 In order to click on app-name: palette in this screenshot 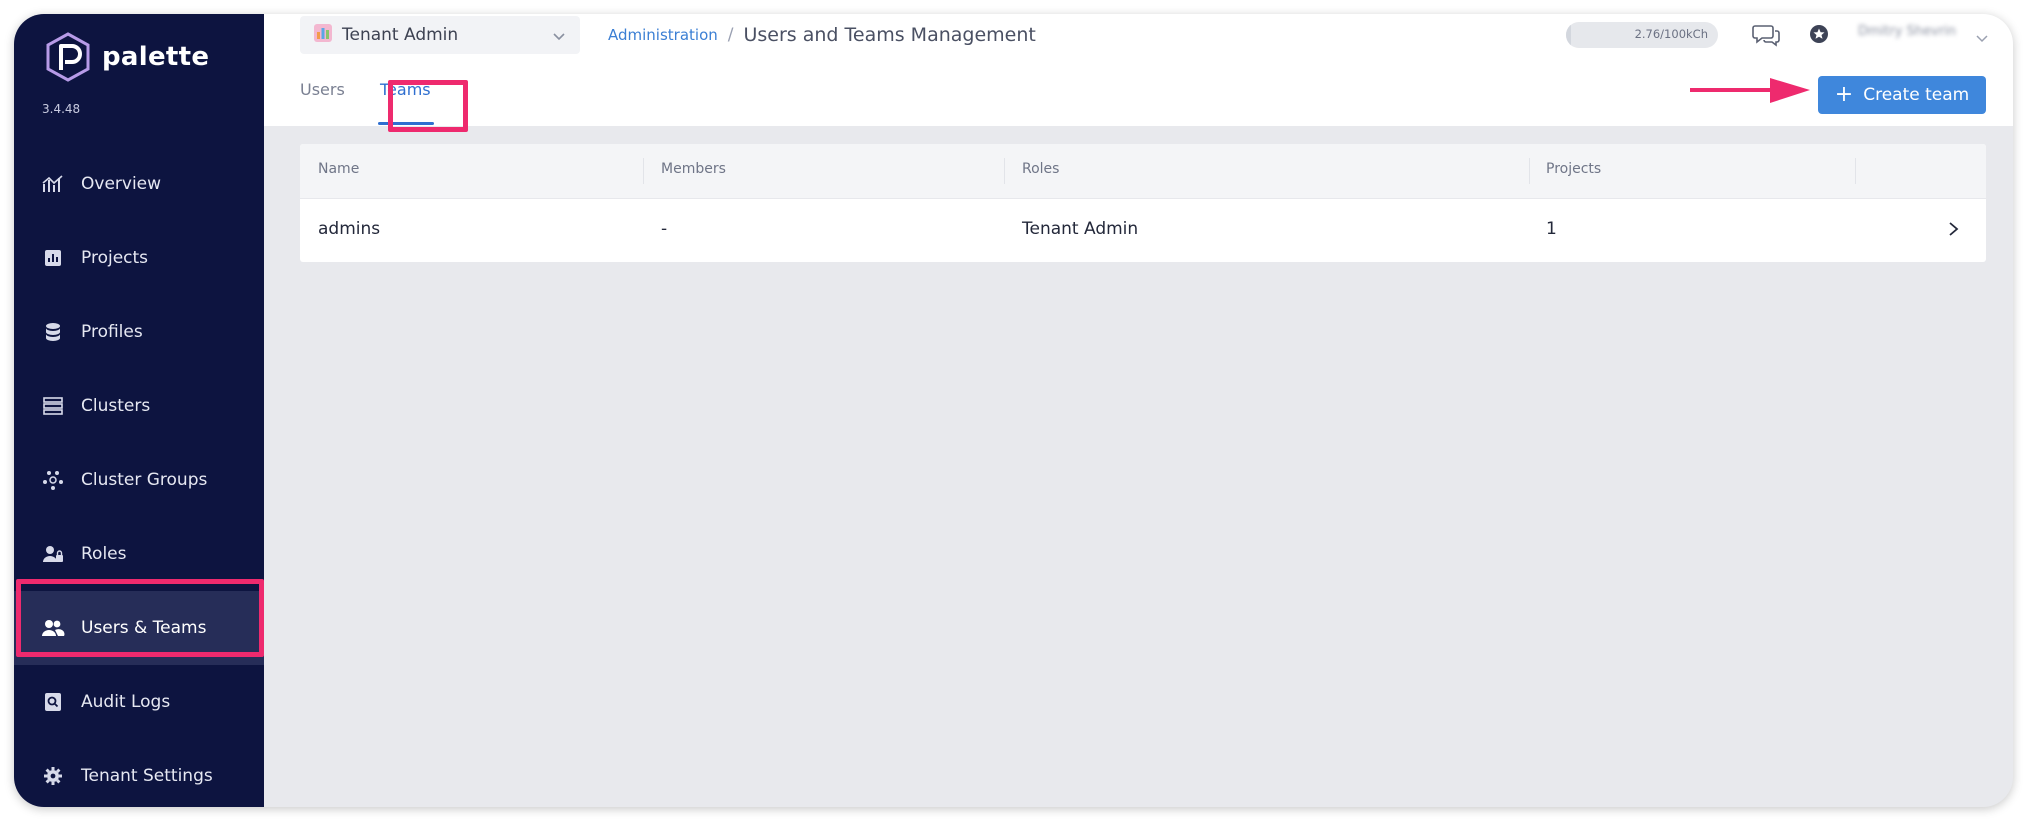, I will do `click(156, 57)`.